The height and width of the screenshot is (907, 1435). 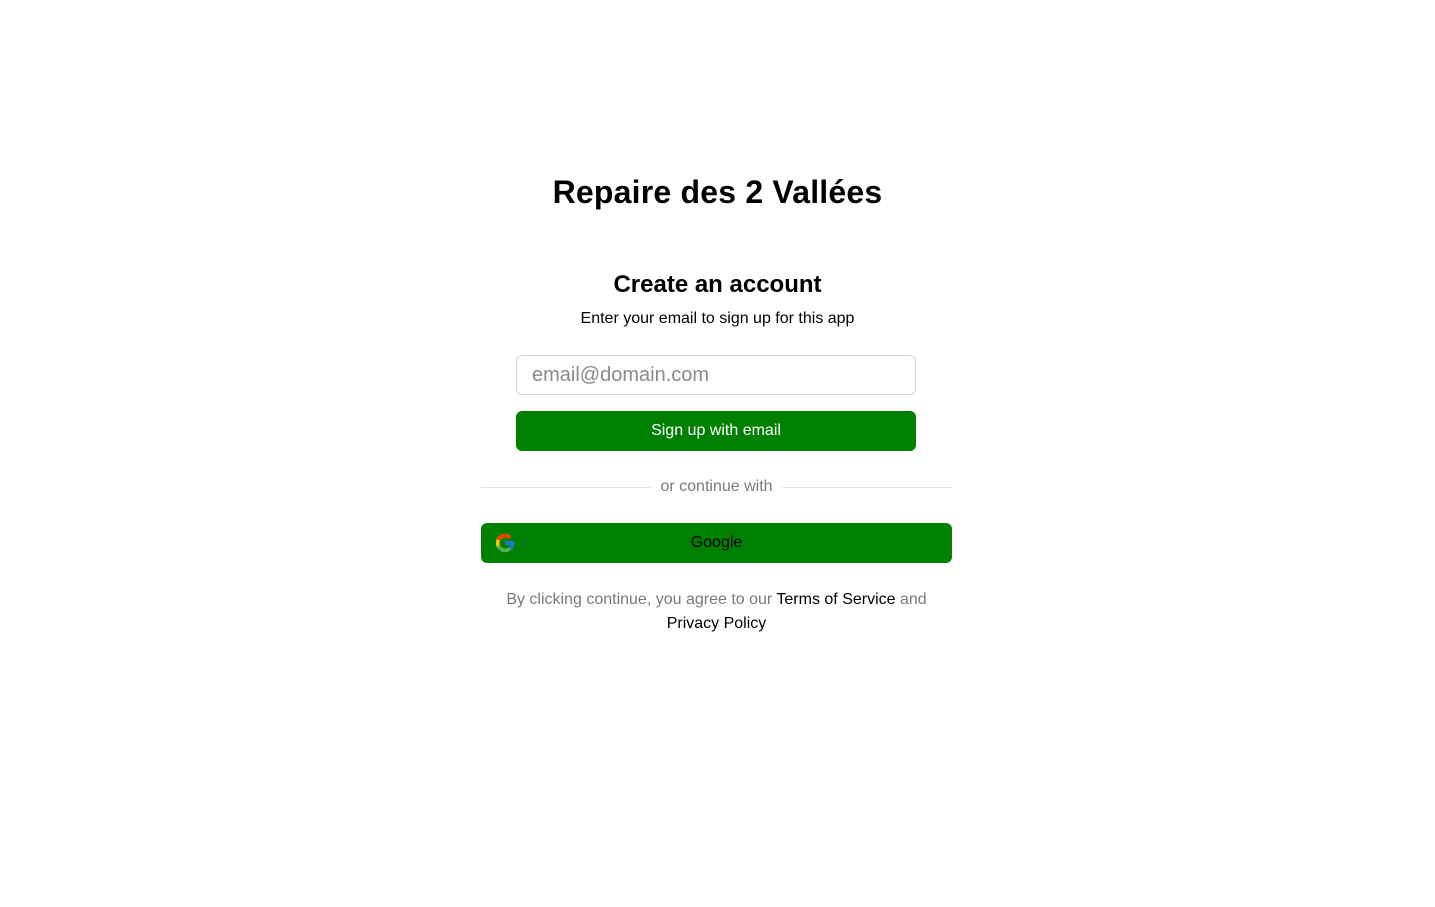 I want to click on divider-line-right, so click(x=866, y=487).